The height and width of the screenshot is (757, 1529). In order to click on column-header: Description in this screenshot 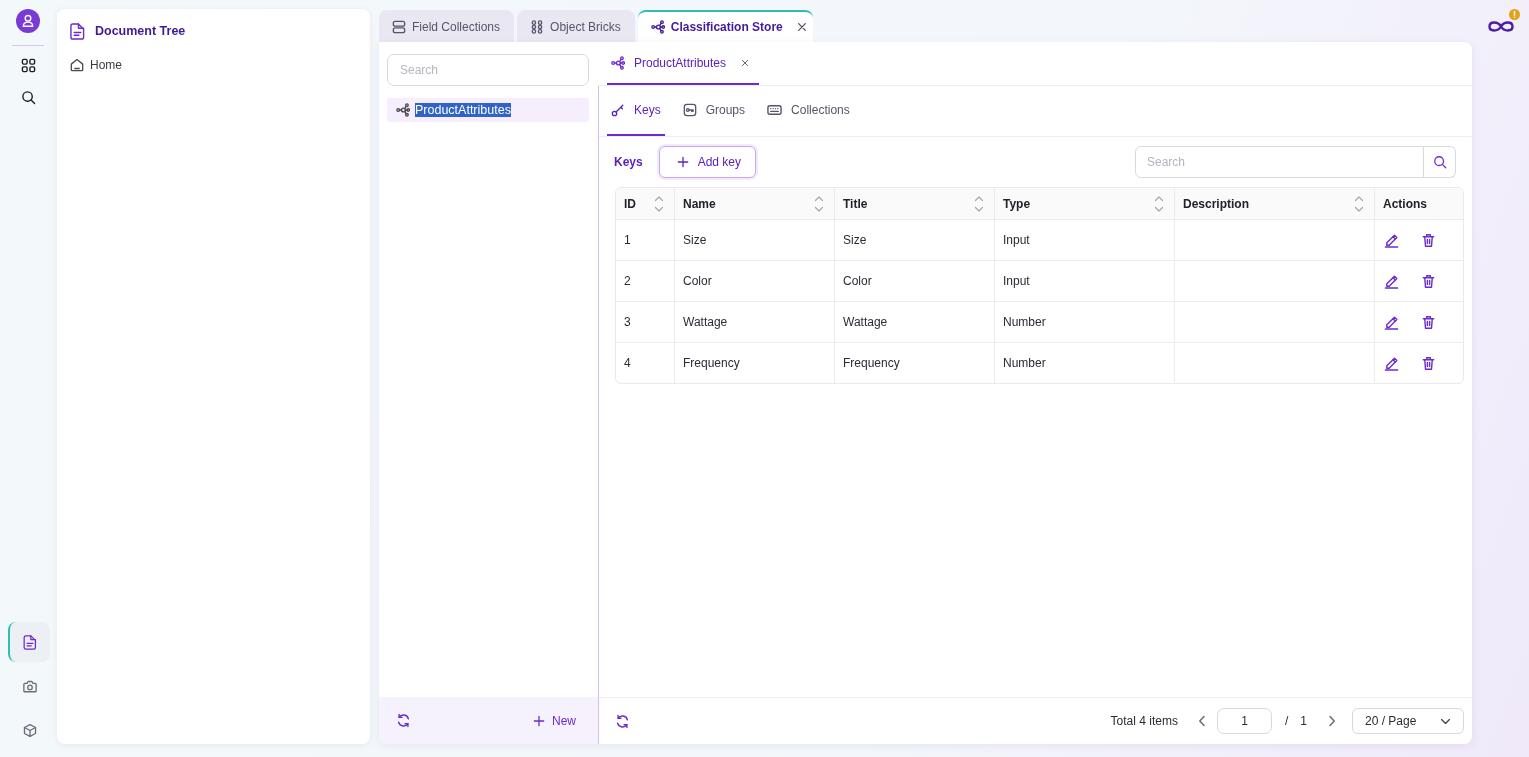, I will do `click(1216, 203)`.